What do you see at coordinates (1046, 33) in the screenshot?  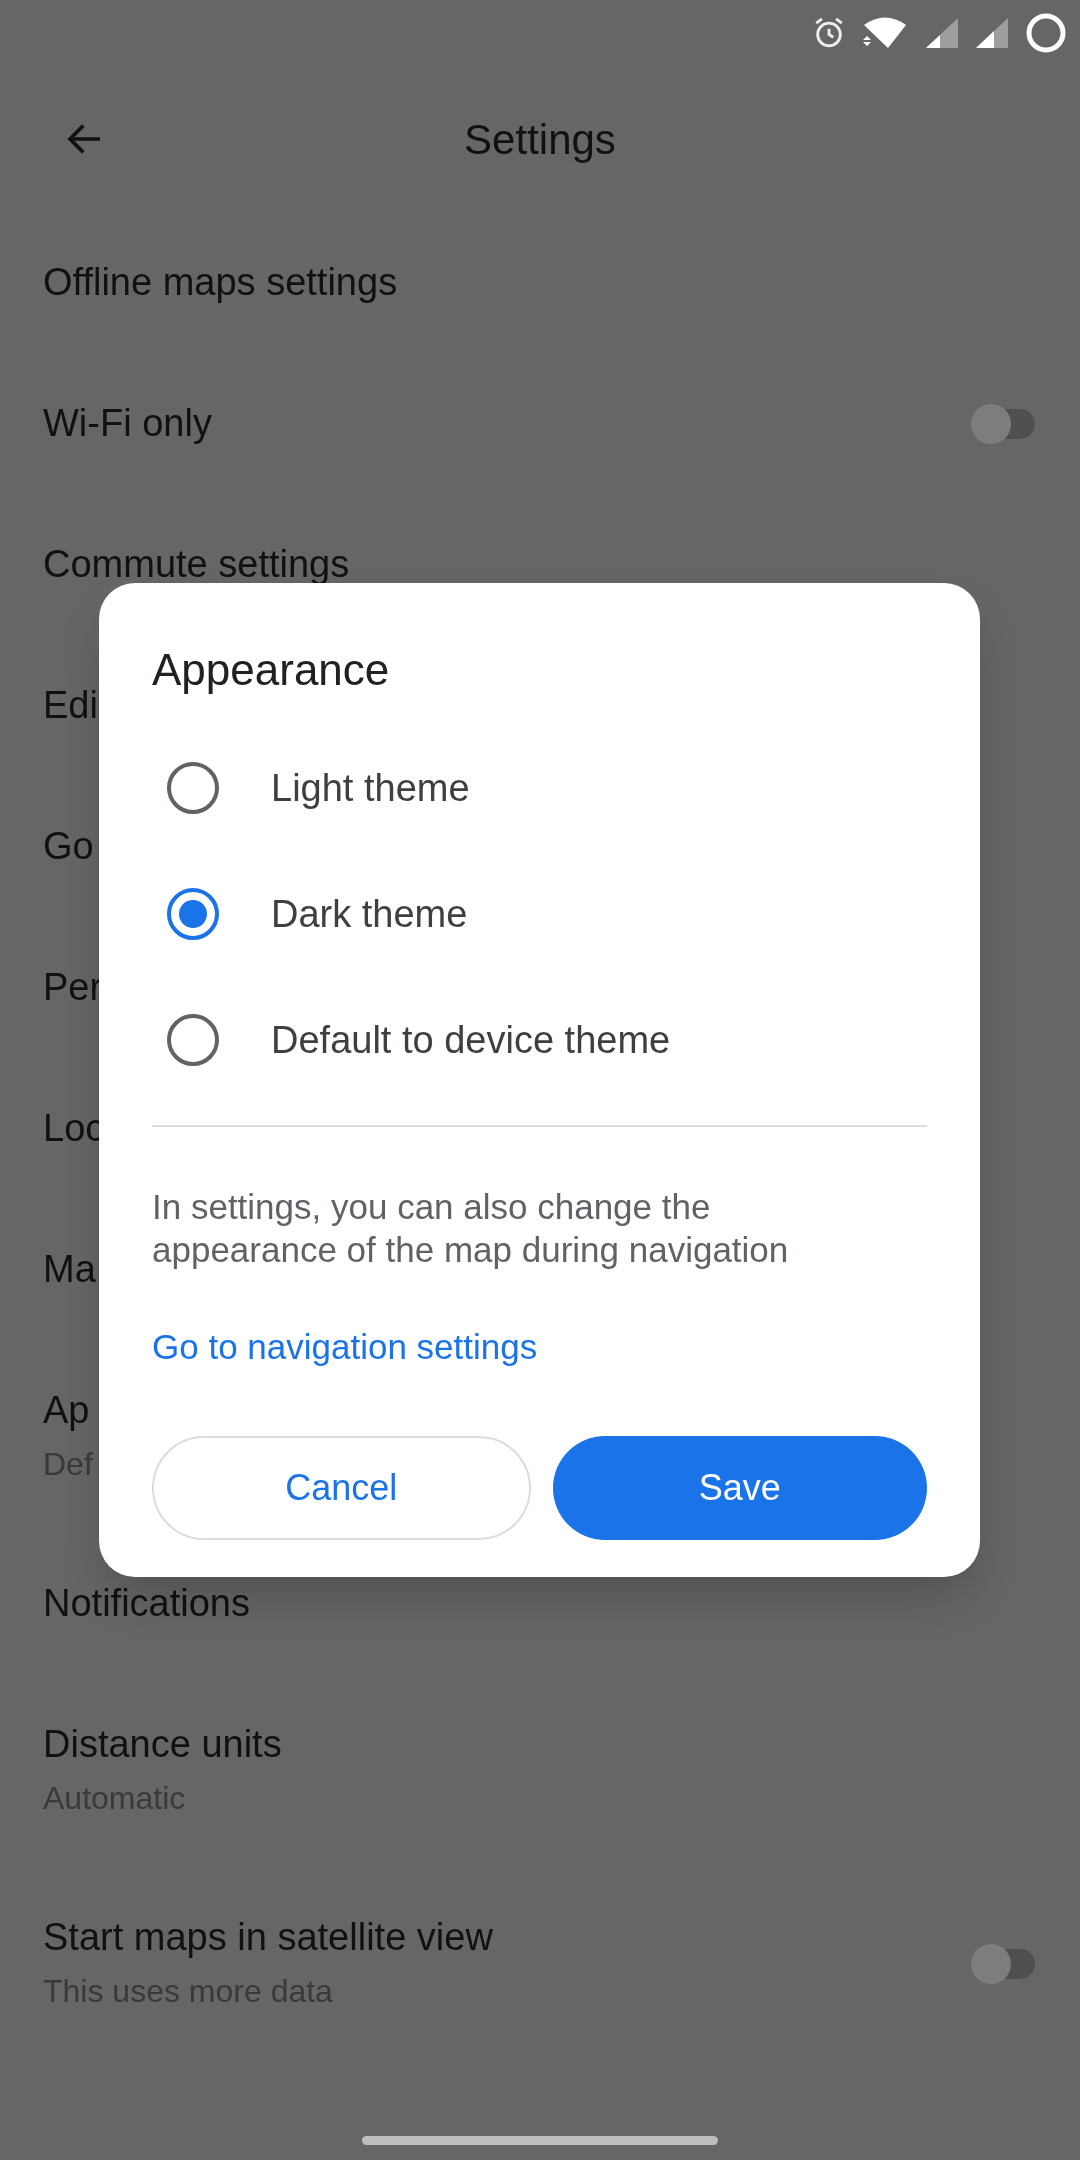 I see `battery-ring-icon` at bounding box center [1046, 33].